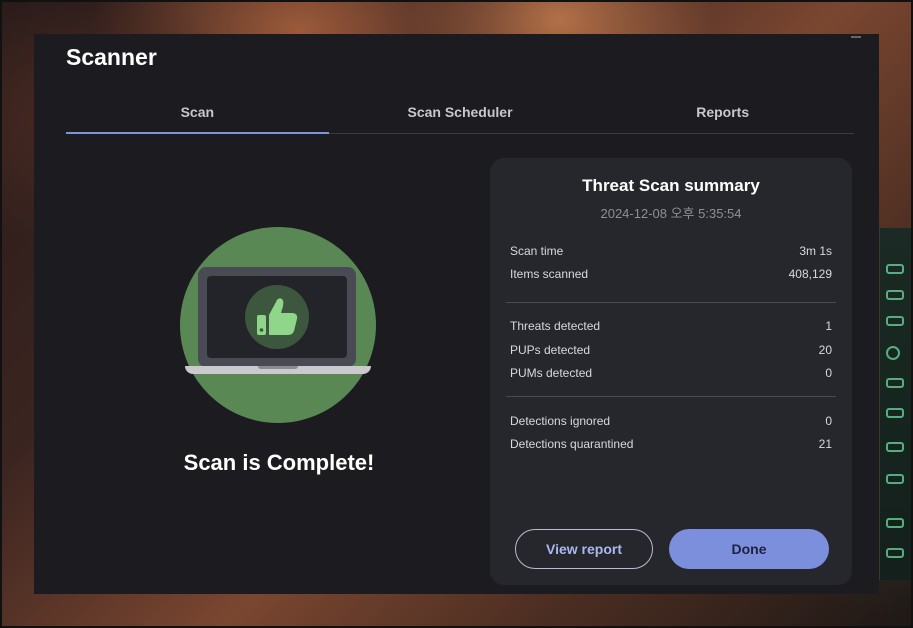 The image size is (913, 628). Describe the element at coordinates (555, 326) in the screenshot. I see `row-label: Threats detected` at that location.